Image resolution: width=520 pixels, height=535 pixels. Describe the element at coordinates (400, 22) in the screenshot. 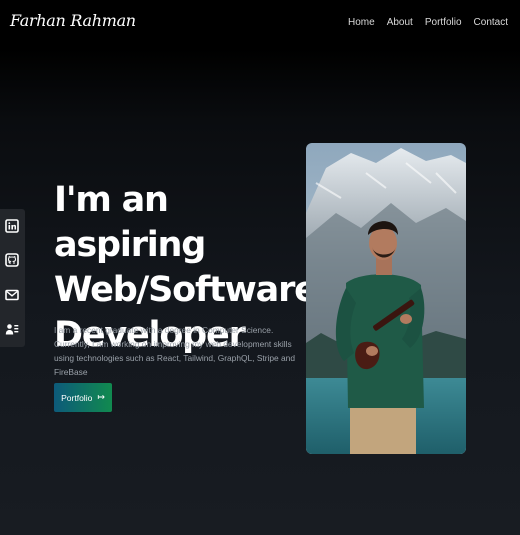

I see `nav-link-about: About` at that location.